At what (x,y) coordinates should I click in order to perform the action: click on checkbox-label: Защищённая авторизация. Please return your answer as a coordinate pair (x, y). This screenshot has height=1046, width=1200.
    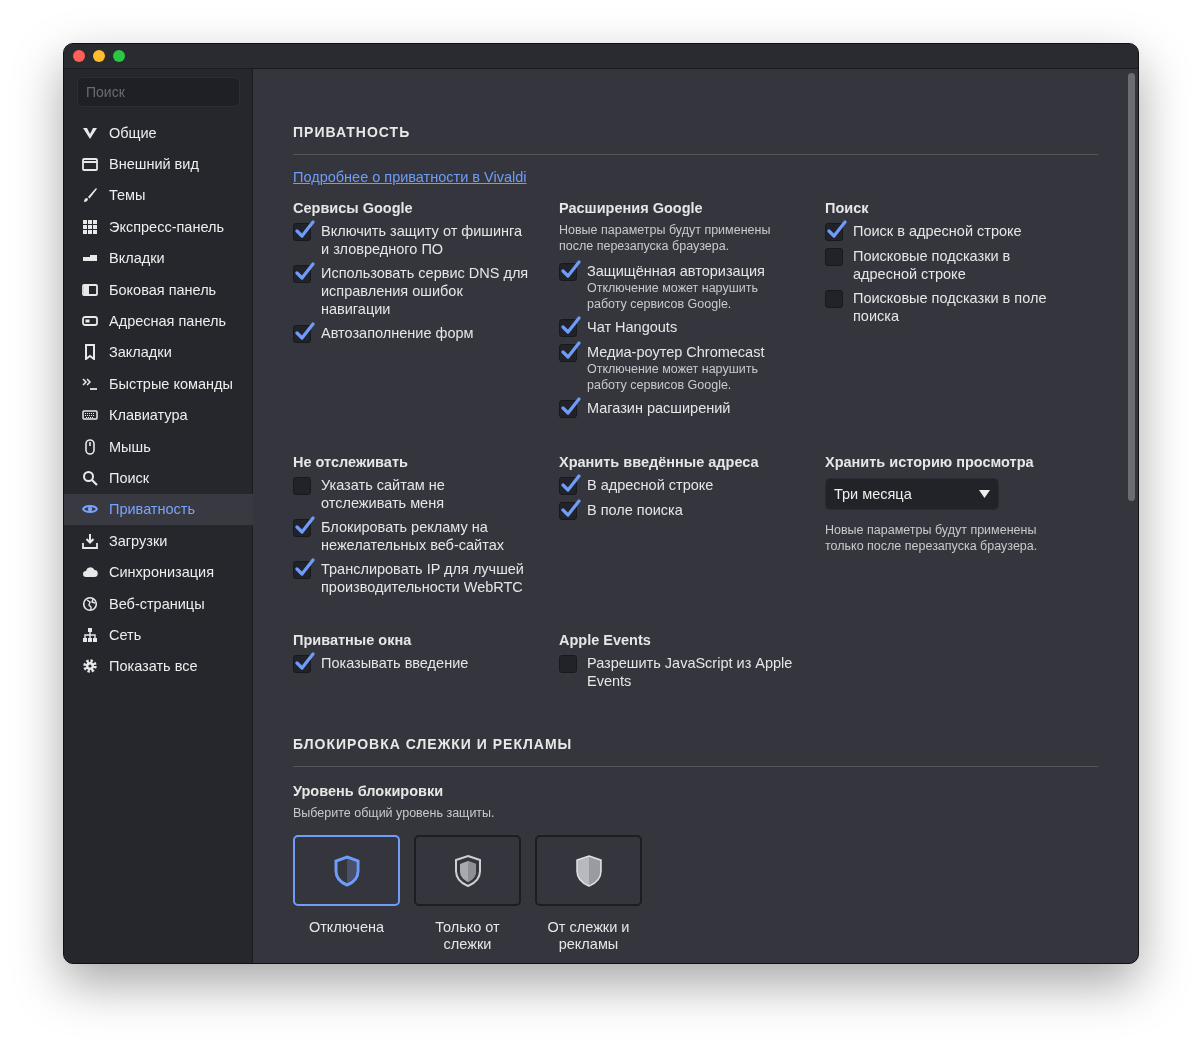
    Looking at the image, I should click on (676, 271).